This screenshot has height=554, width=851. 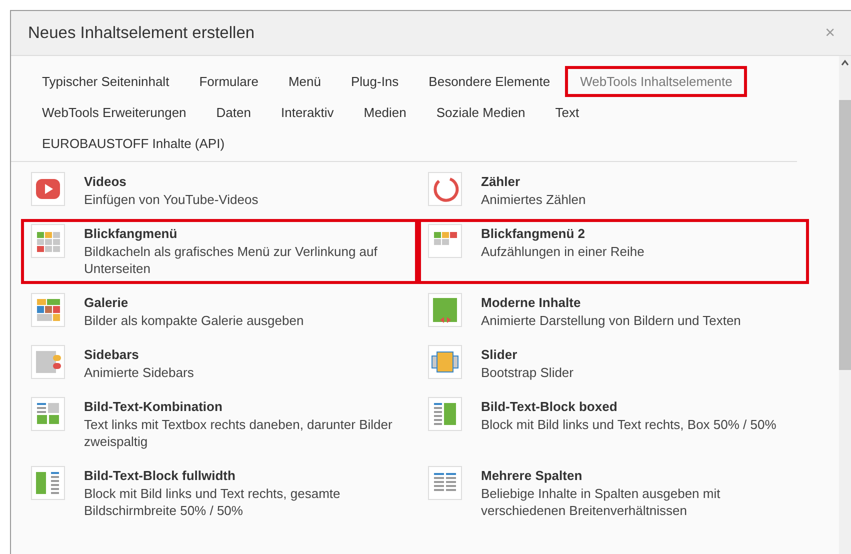 I want to click on element-description: Animierte Sidebars, so click(x=139, y=372).